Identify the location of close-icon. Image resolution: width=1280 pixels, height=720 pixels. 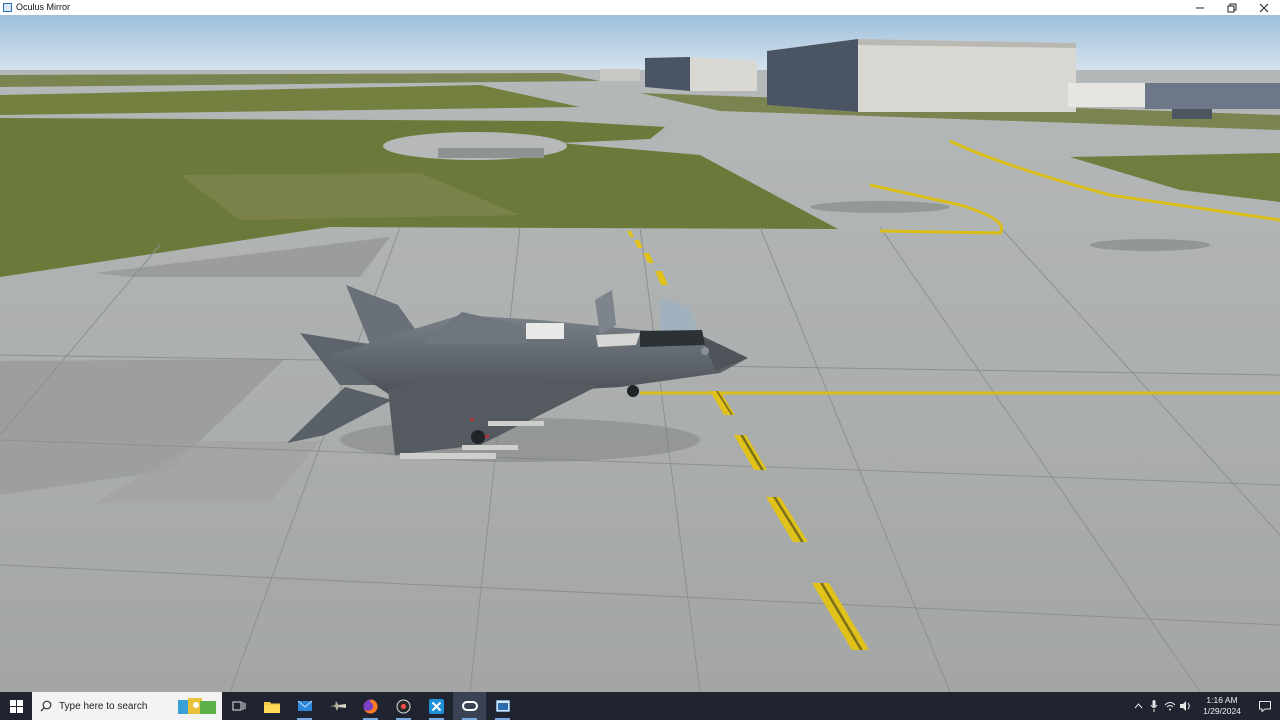
(1264, 7).